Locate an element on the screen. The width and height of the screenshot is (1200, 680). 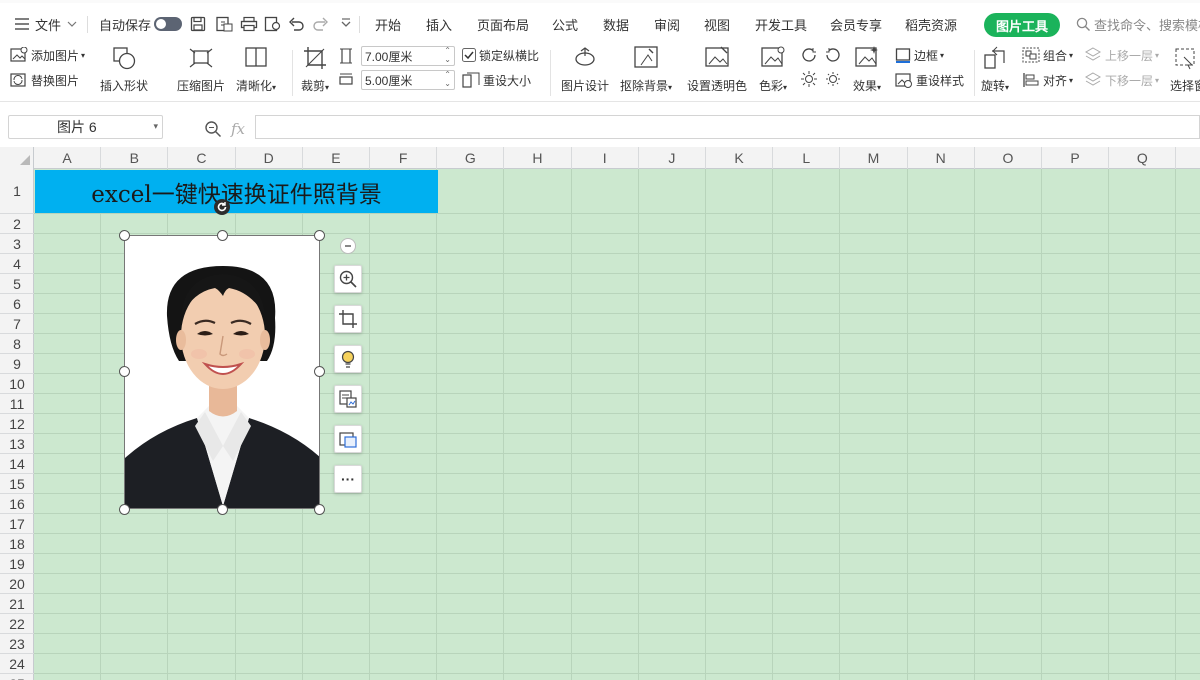
add-picture-button: 添加图片 ▾ is located at coordinates (47, 55).